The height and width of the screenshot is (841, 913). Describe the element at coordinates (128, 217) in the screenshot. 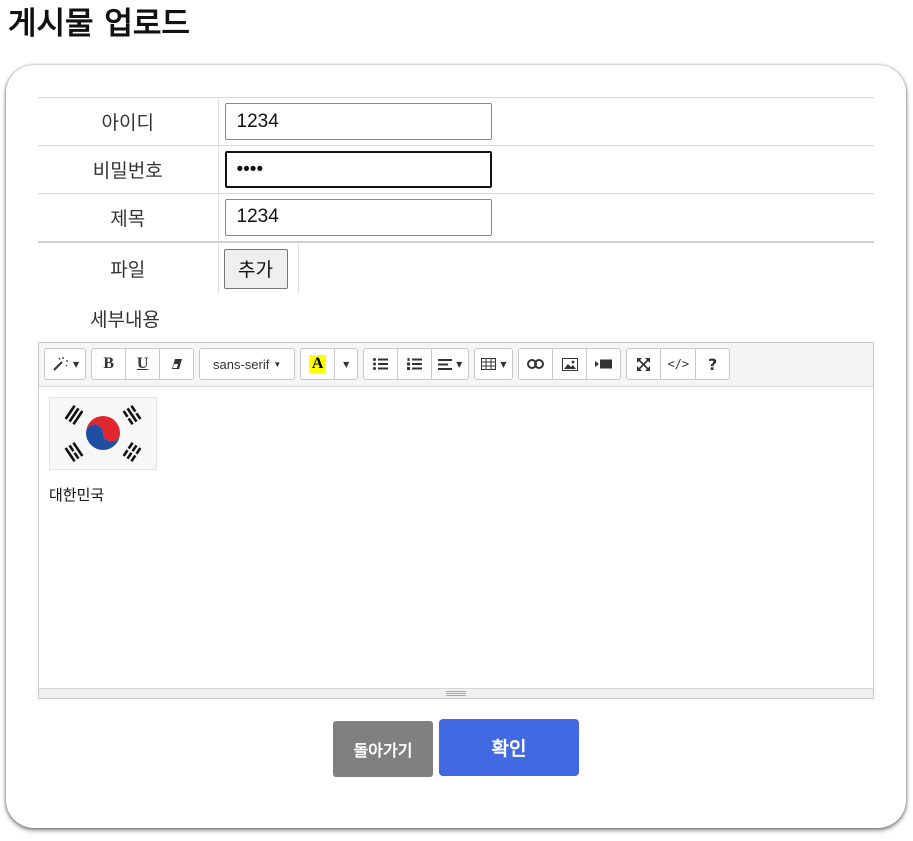

I see `subject-label: 제목` at that location.